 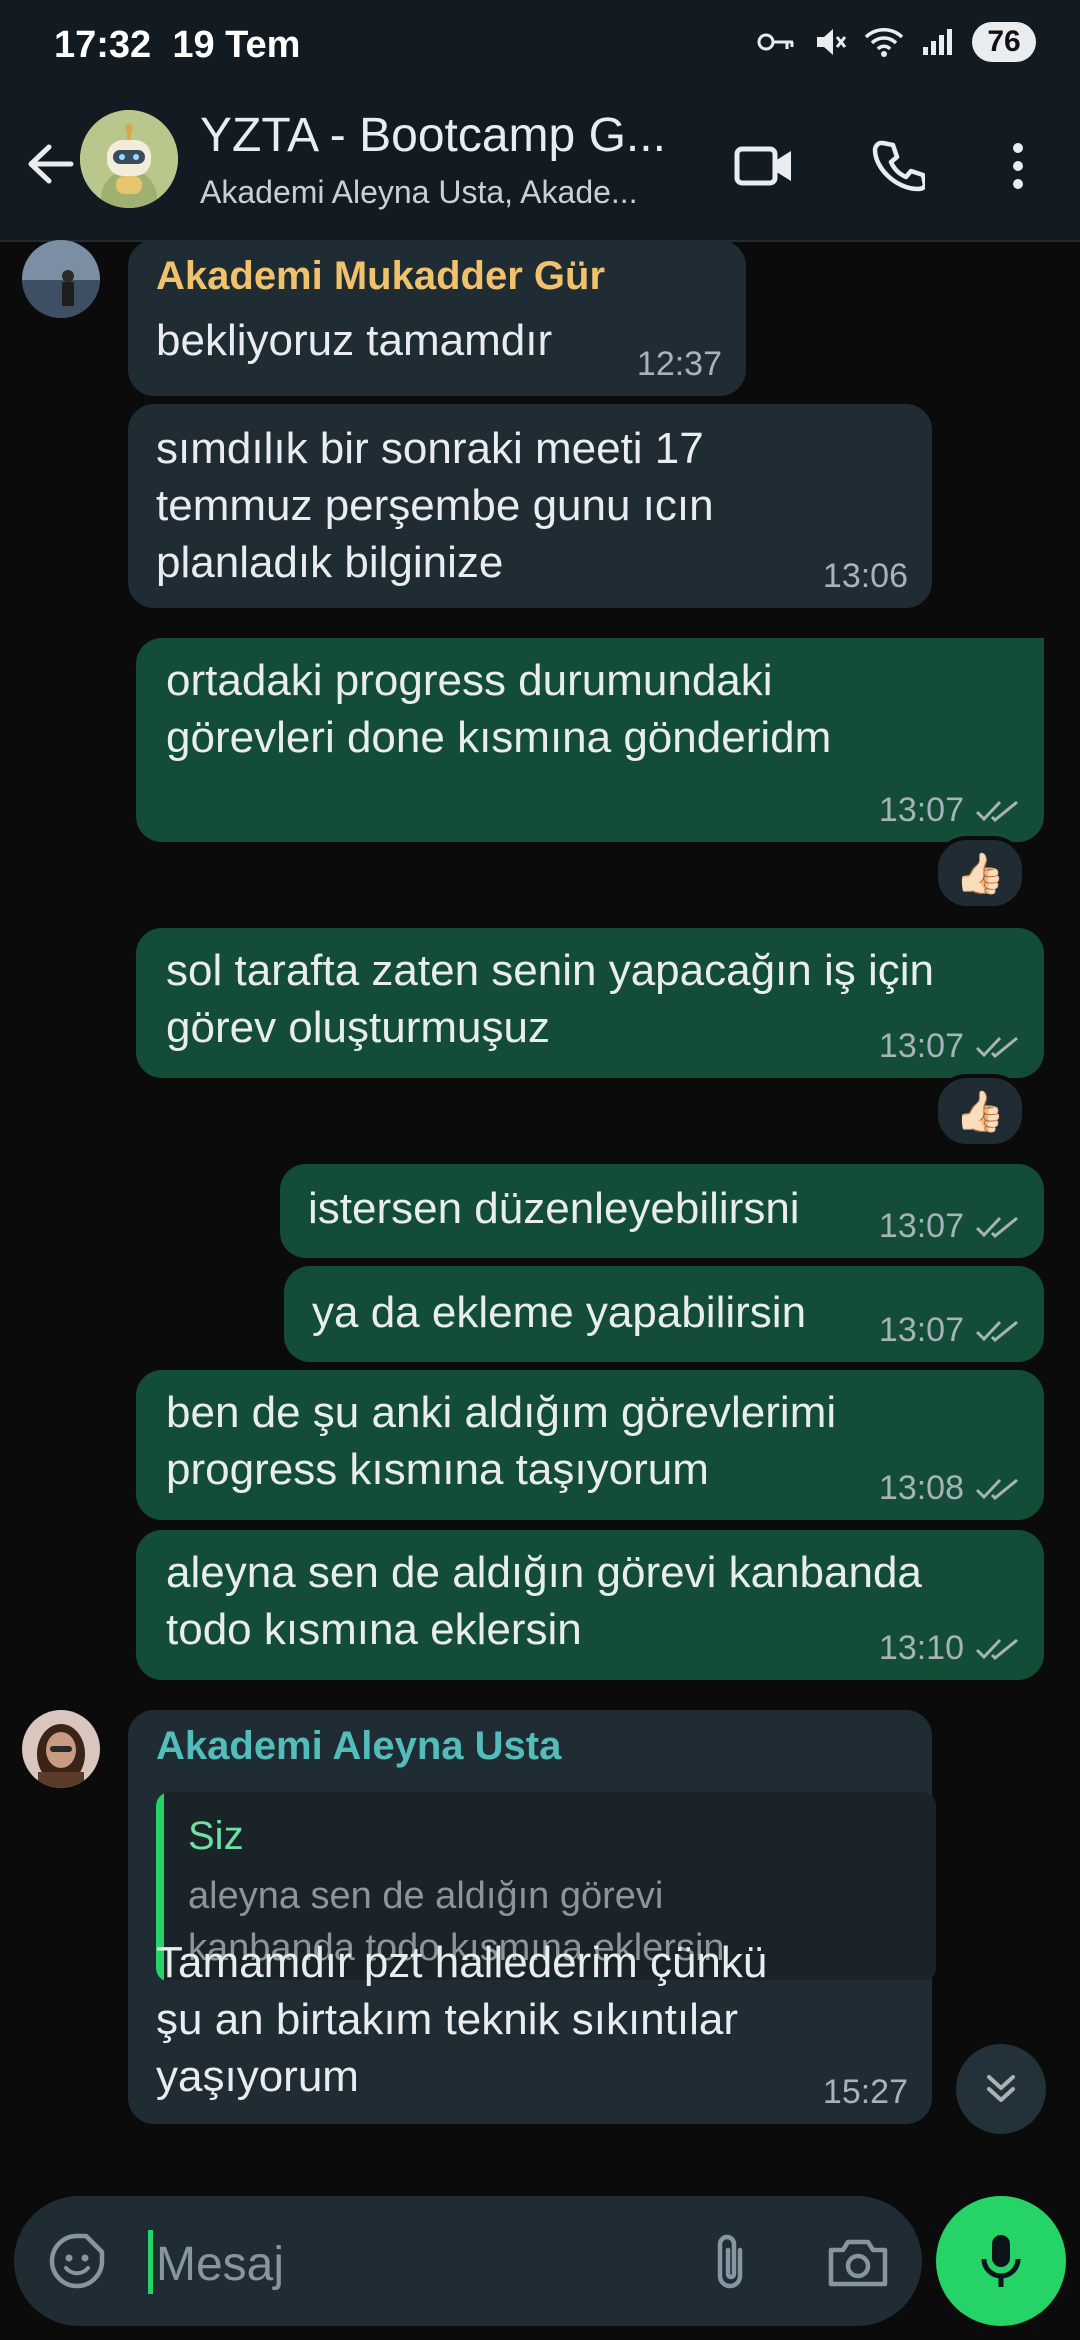 I want to click on camera-icon, so click(x=858, y=2263).